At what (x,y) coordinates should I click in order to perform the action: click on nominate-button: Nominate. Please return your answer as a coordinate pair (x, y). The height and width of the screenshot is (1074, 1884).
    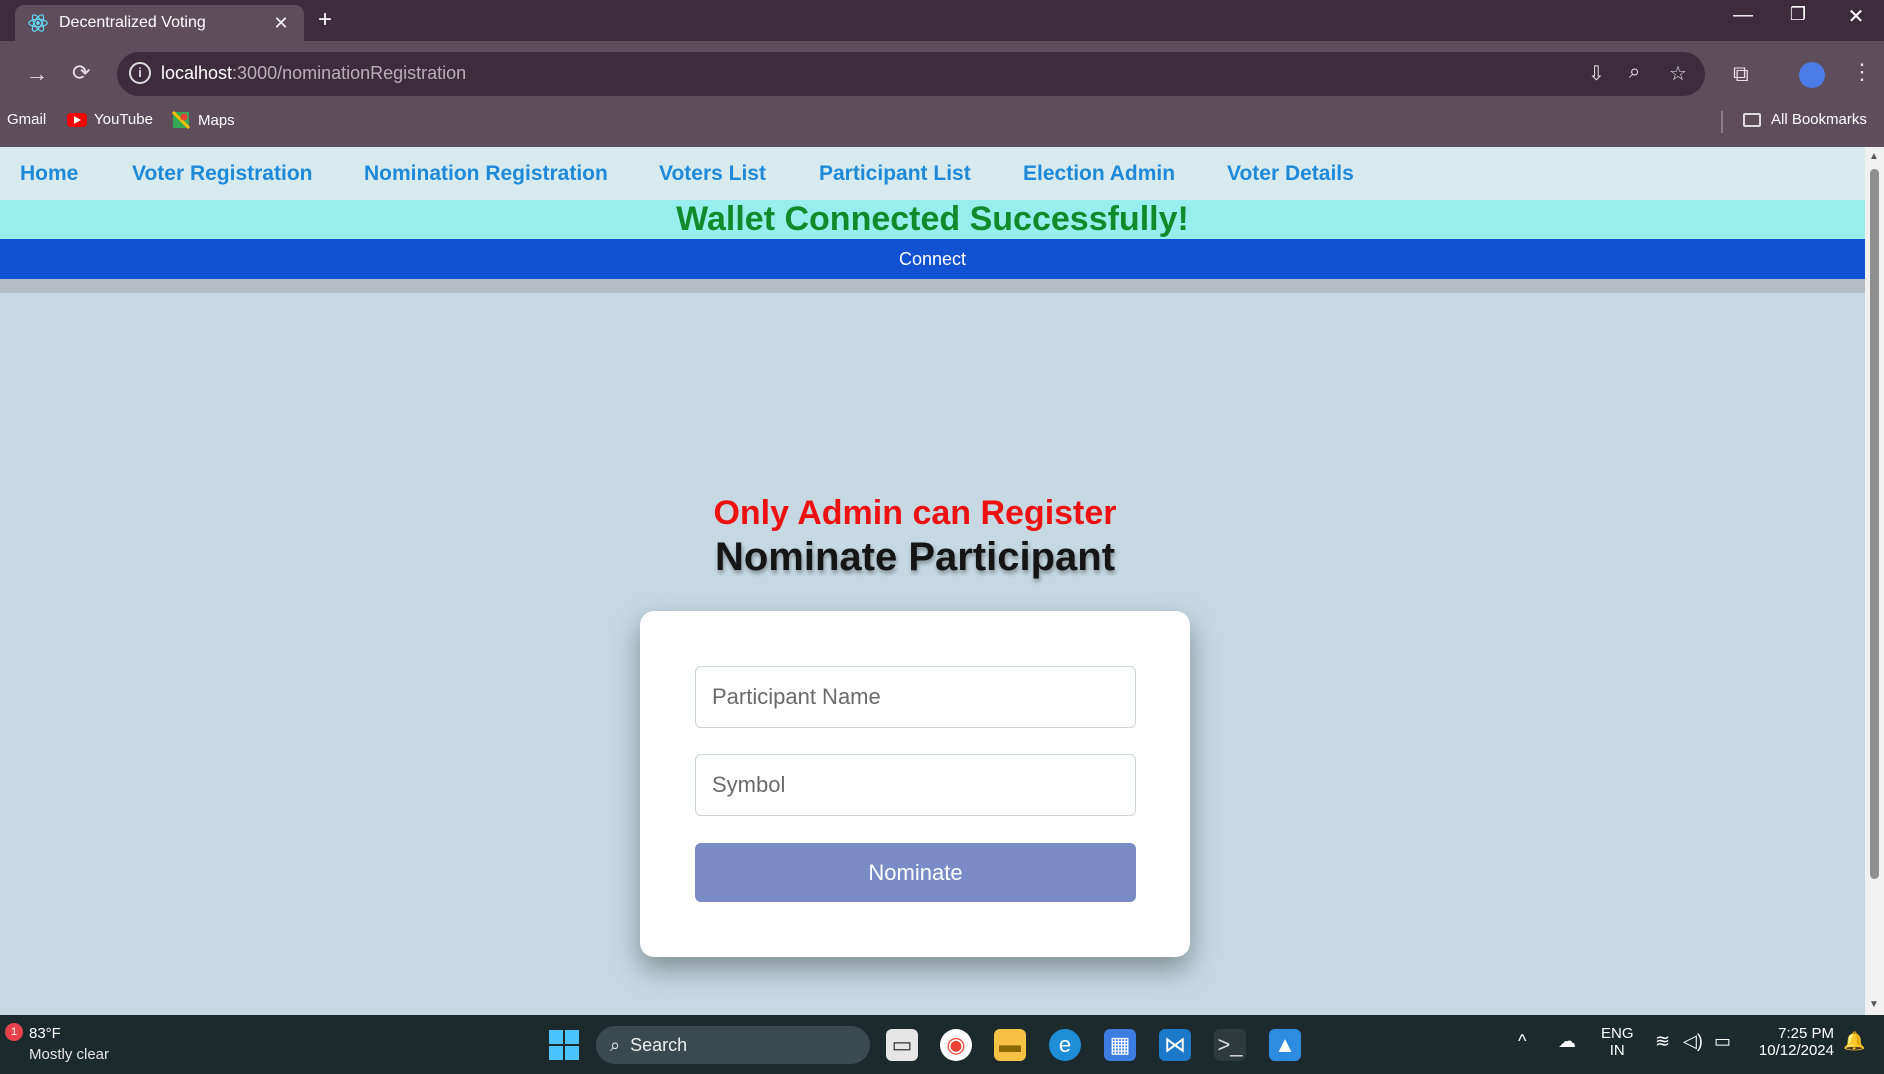
    Looking at the image, I should click on (915, 872).